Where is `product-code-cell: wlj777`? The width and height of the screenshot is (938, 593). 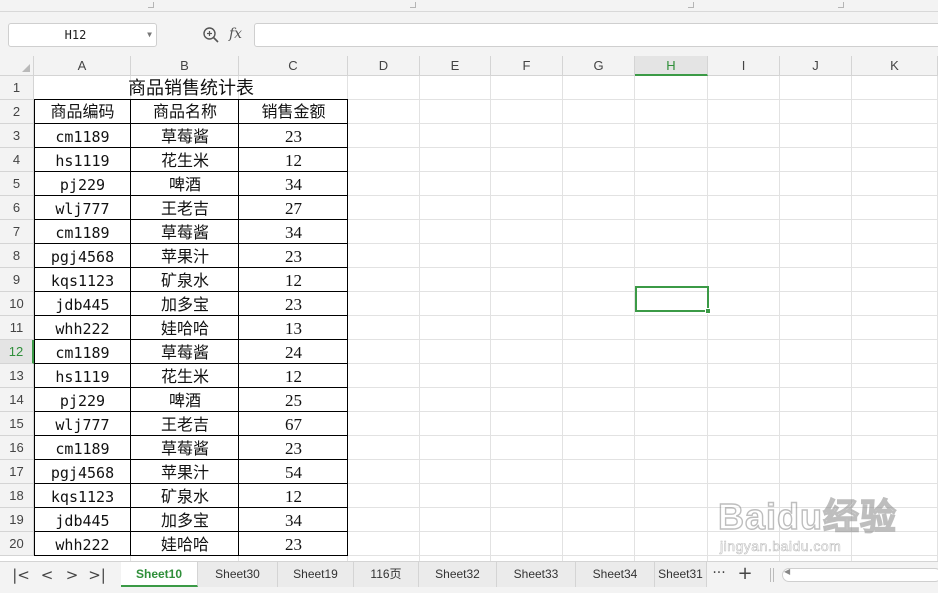 product-code-cell: wlj777 is located at coordinates (82, 209).